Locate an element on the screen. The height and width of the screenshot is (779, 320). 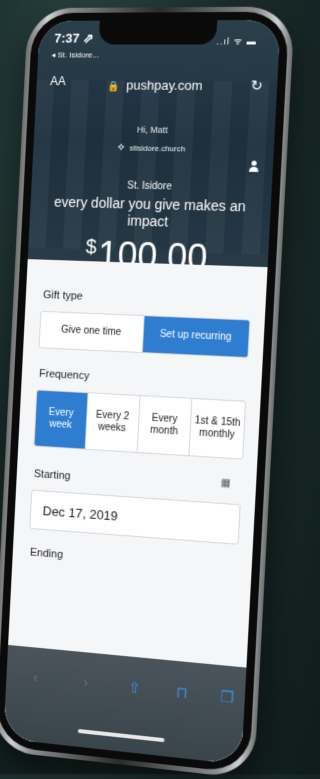
starting-date-value: Dec 17, 2019 is located at coordinates (80, 513).